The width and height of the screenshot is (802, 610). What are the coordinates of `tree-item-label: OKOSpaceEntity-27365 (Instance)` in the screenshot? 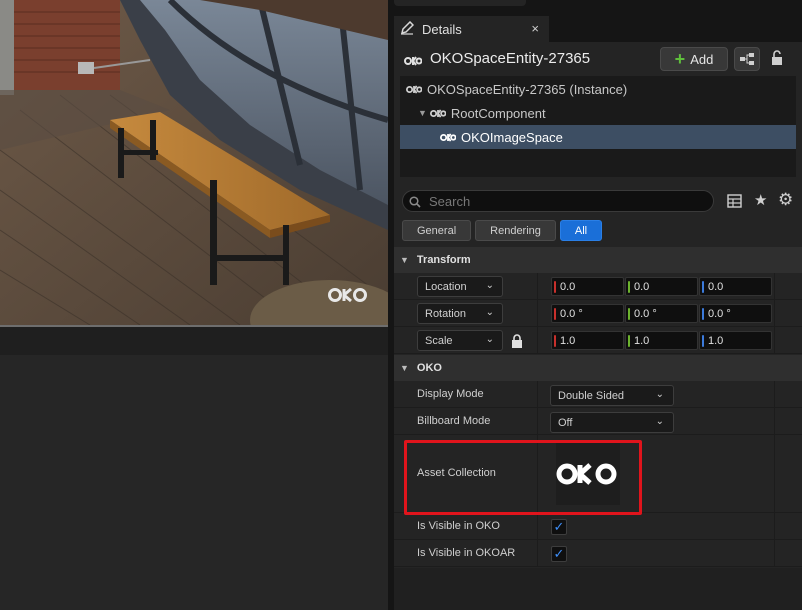 It's located at (527, 89).